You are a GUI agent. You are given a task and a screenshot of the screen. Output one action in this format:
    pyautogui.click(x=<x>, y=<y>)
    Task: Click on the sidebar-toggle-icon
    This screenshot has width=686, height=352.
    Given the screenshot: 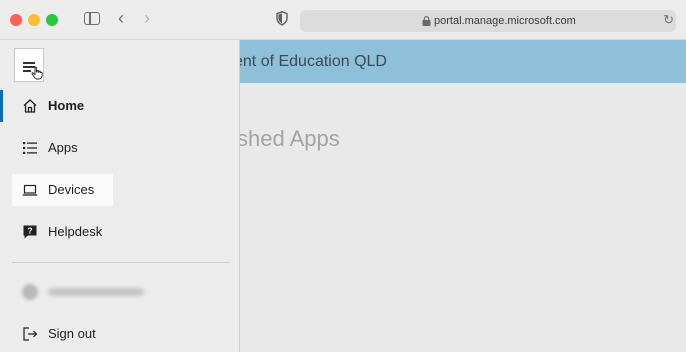 What is the action you would take?
    pyautogui.click(x=92, y=18)
    